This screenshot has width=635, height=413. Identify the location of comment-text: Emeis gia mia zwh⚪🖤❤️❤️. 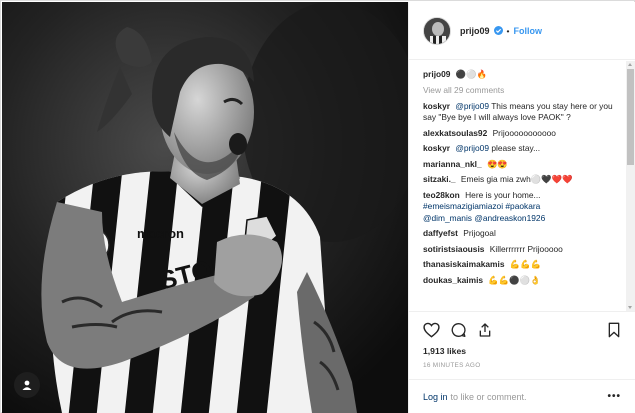
(516, 179).